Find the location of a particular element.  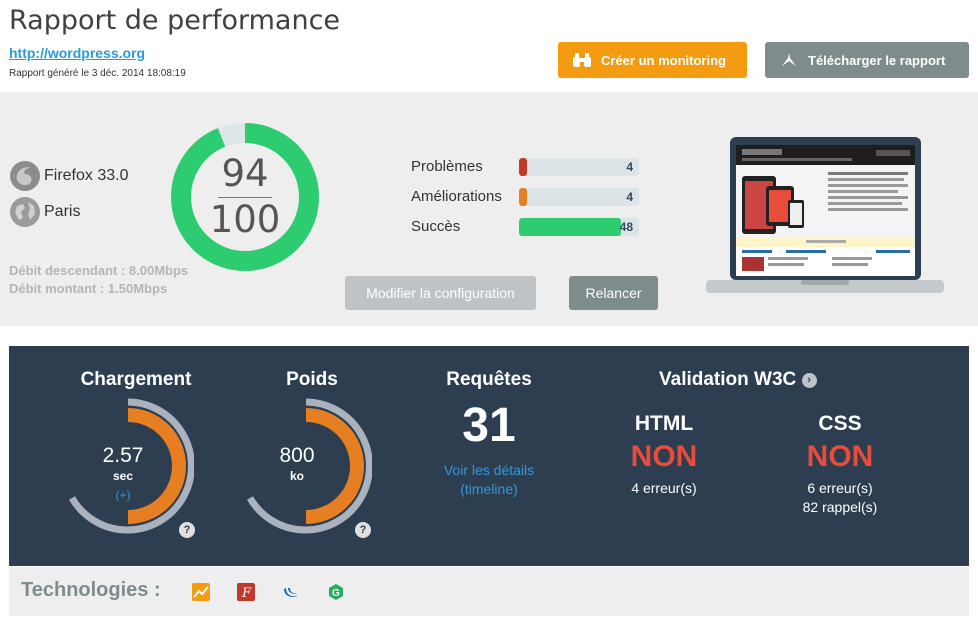

page-title: Rapport de performance is located at coordinates (175, 20).